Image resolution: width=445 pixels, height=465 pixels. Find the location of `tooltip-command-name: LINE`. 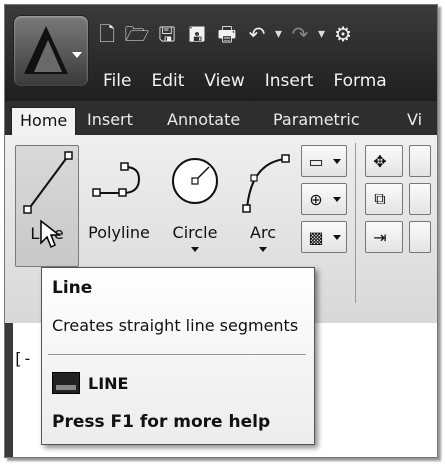

tooltip-command-name: LINE is located at coordinates (108, 383).